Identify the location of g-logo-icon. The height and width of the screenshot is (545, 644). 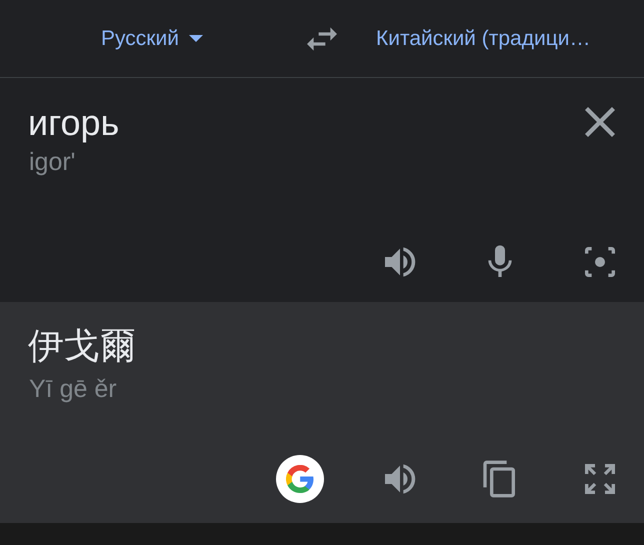
(300, 479).